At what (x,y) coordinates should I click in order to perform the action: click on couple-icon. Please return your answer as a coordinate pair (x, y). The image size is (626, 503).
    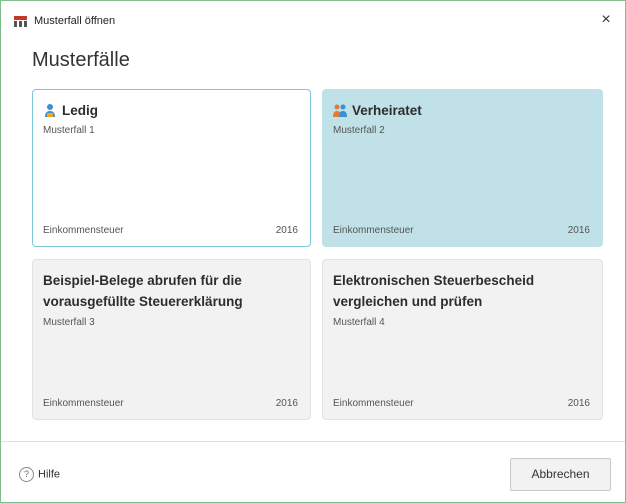
    Looking at the image, I should click on (340, 110).